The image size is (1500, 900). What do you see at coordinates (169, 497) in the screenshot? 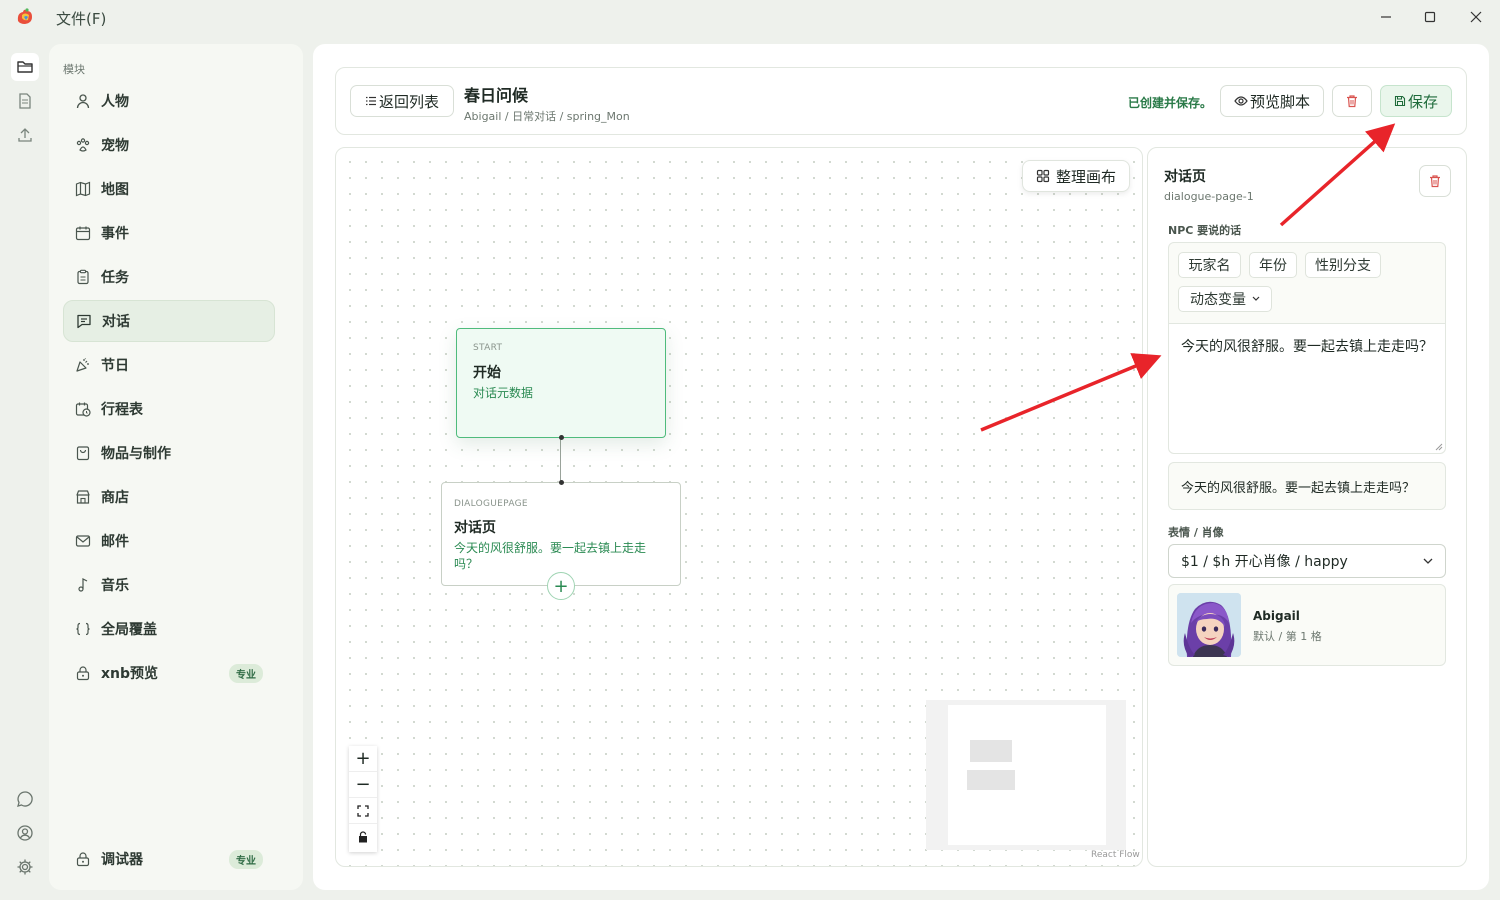
I see `sidebar-item-shop: 商店` at bounding box center [169, 497].